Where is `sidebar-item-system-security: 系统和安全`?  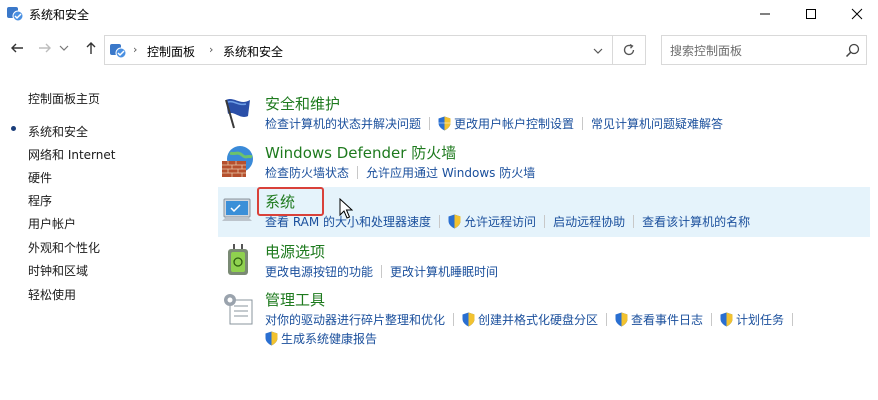
sidebar-item-system-security: 系统和安全 is located at coordinates (58, 131).